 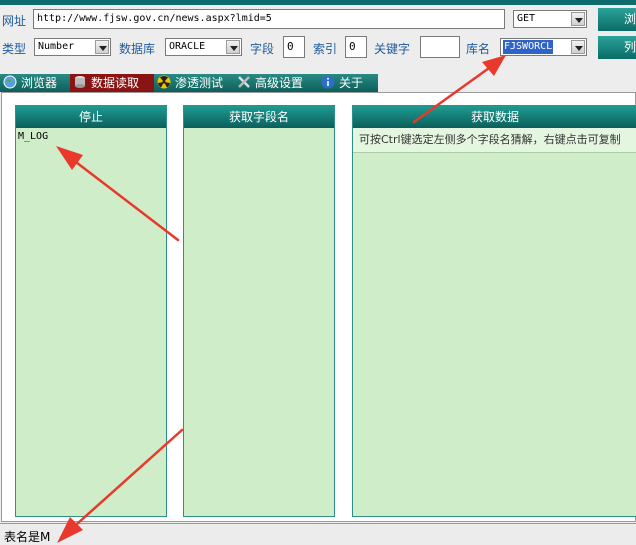 I want to click on field-label: 字段, so click(x=262, y=49).